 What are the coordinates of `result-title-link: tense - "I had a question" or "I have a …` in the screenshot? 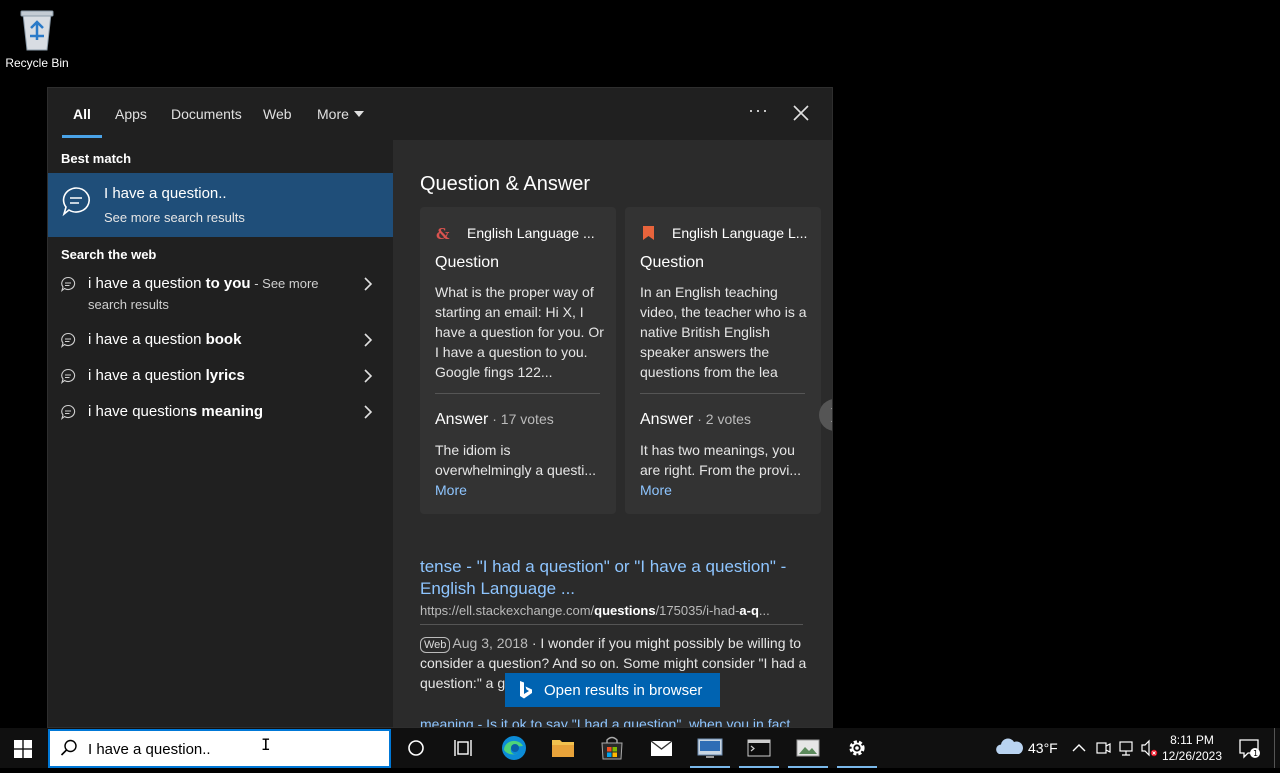 It's located at (612, 578).